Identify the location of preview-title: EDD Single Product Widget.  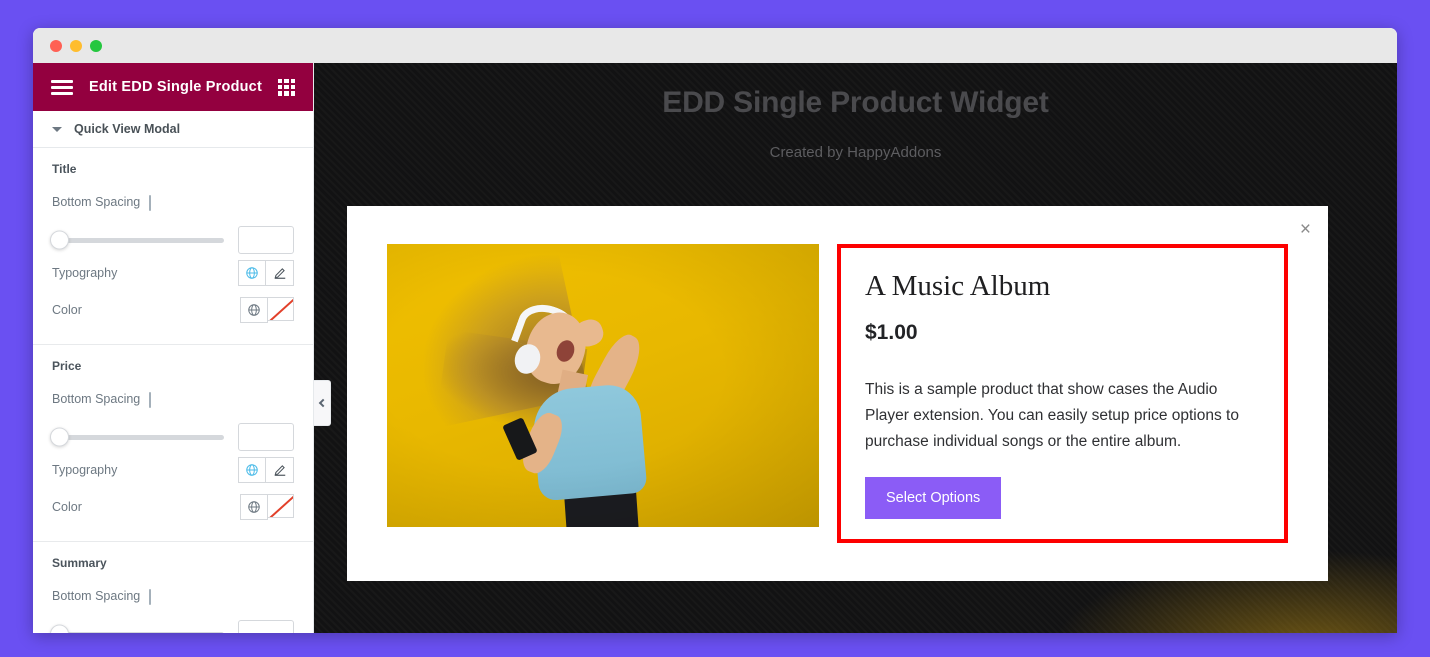
(855, 102).